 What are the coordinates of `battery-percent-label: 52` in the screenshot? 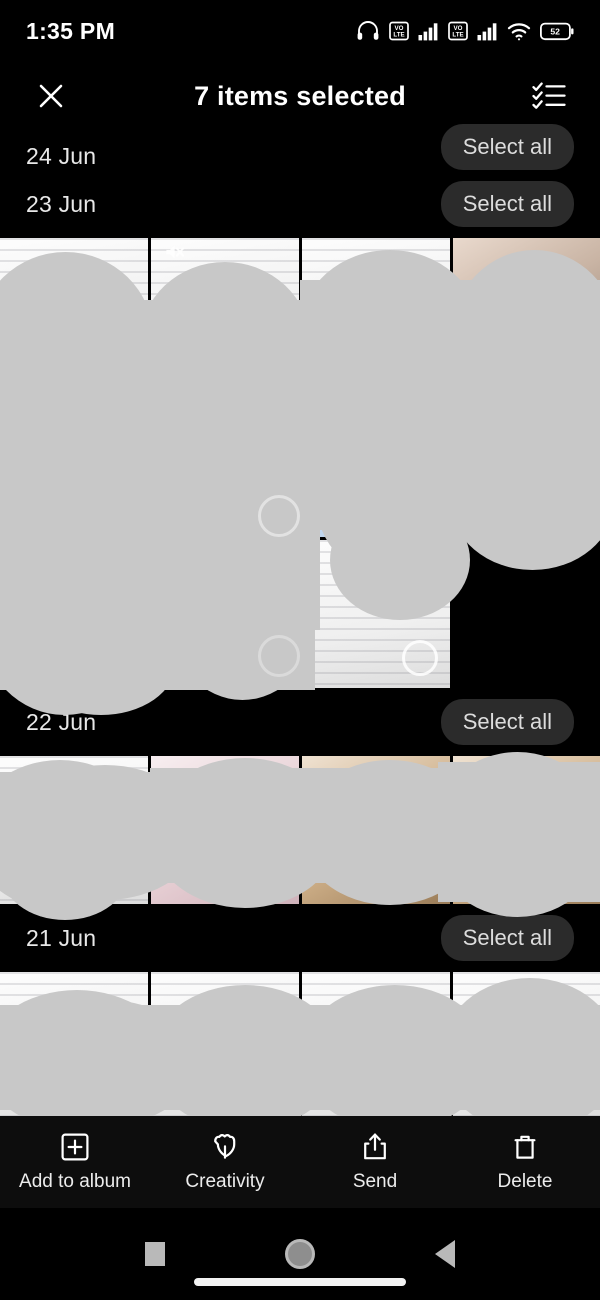 It's located at (555, 31).